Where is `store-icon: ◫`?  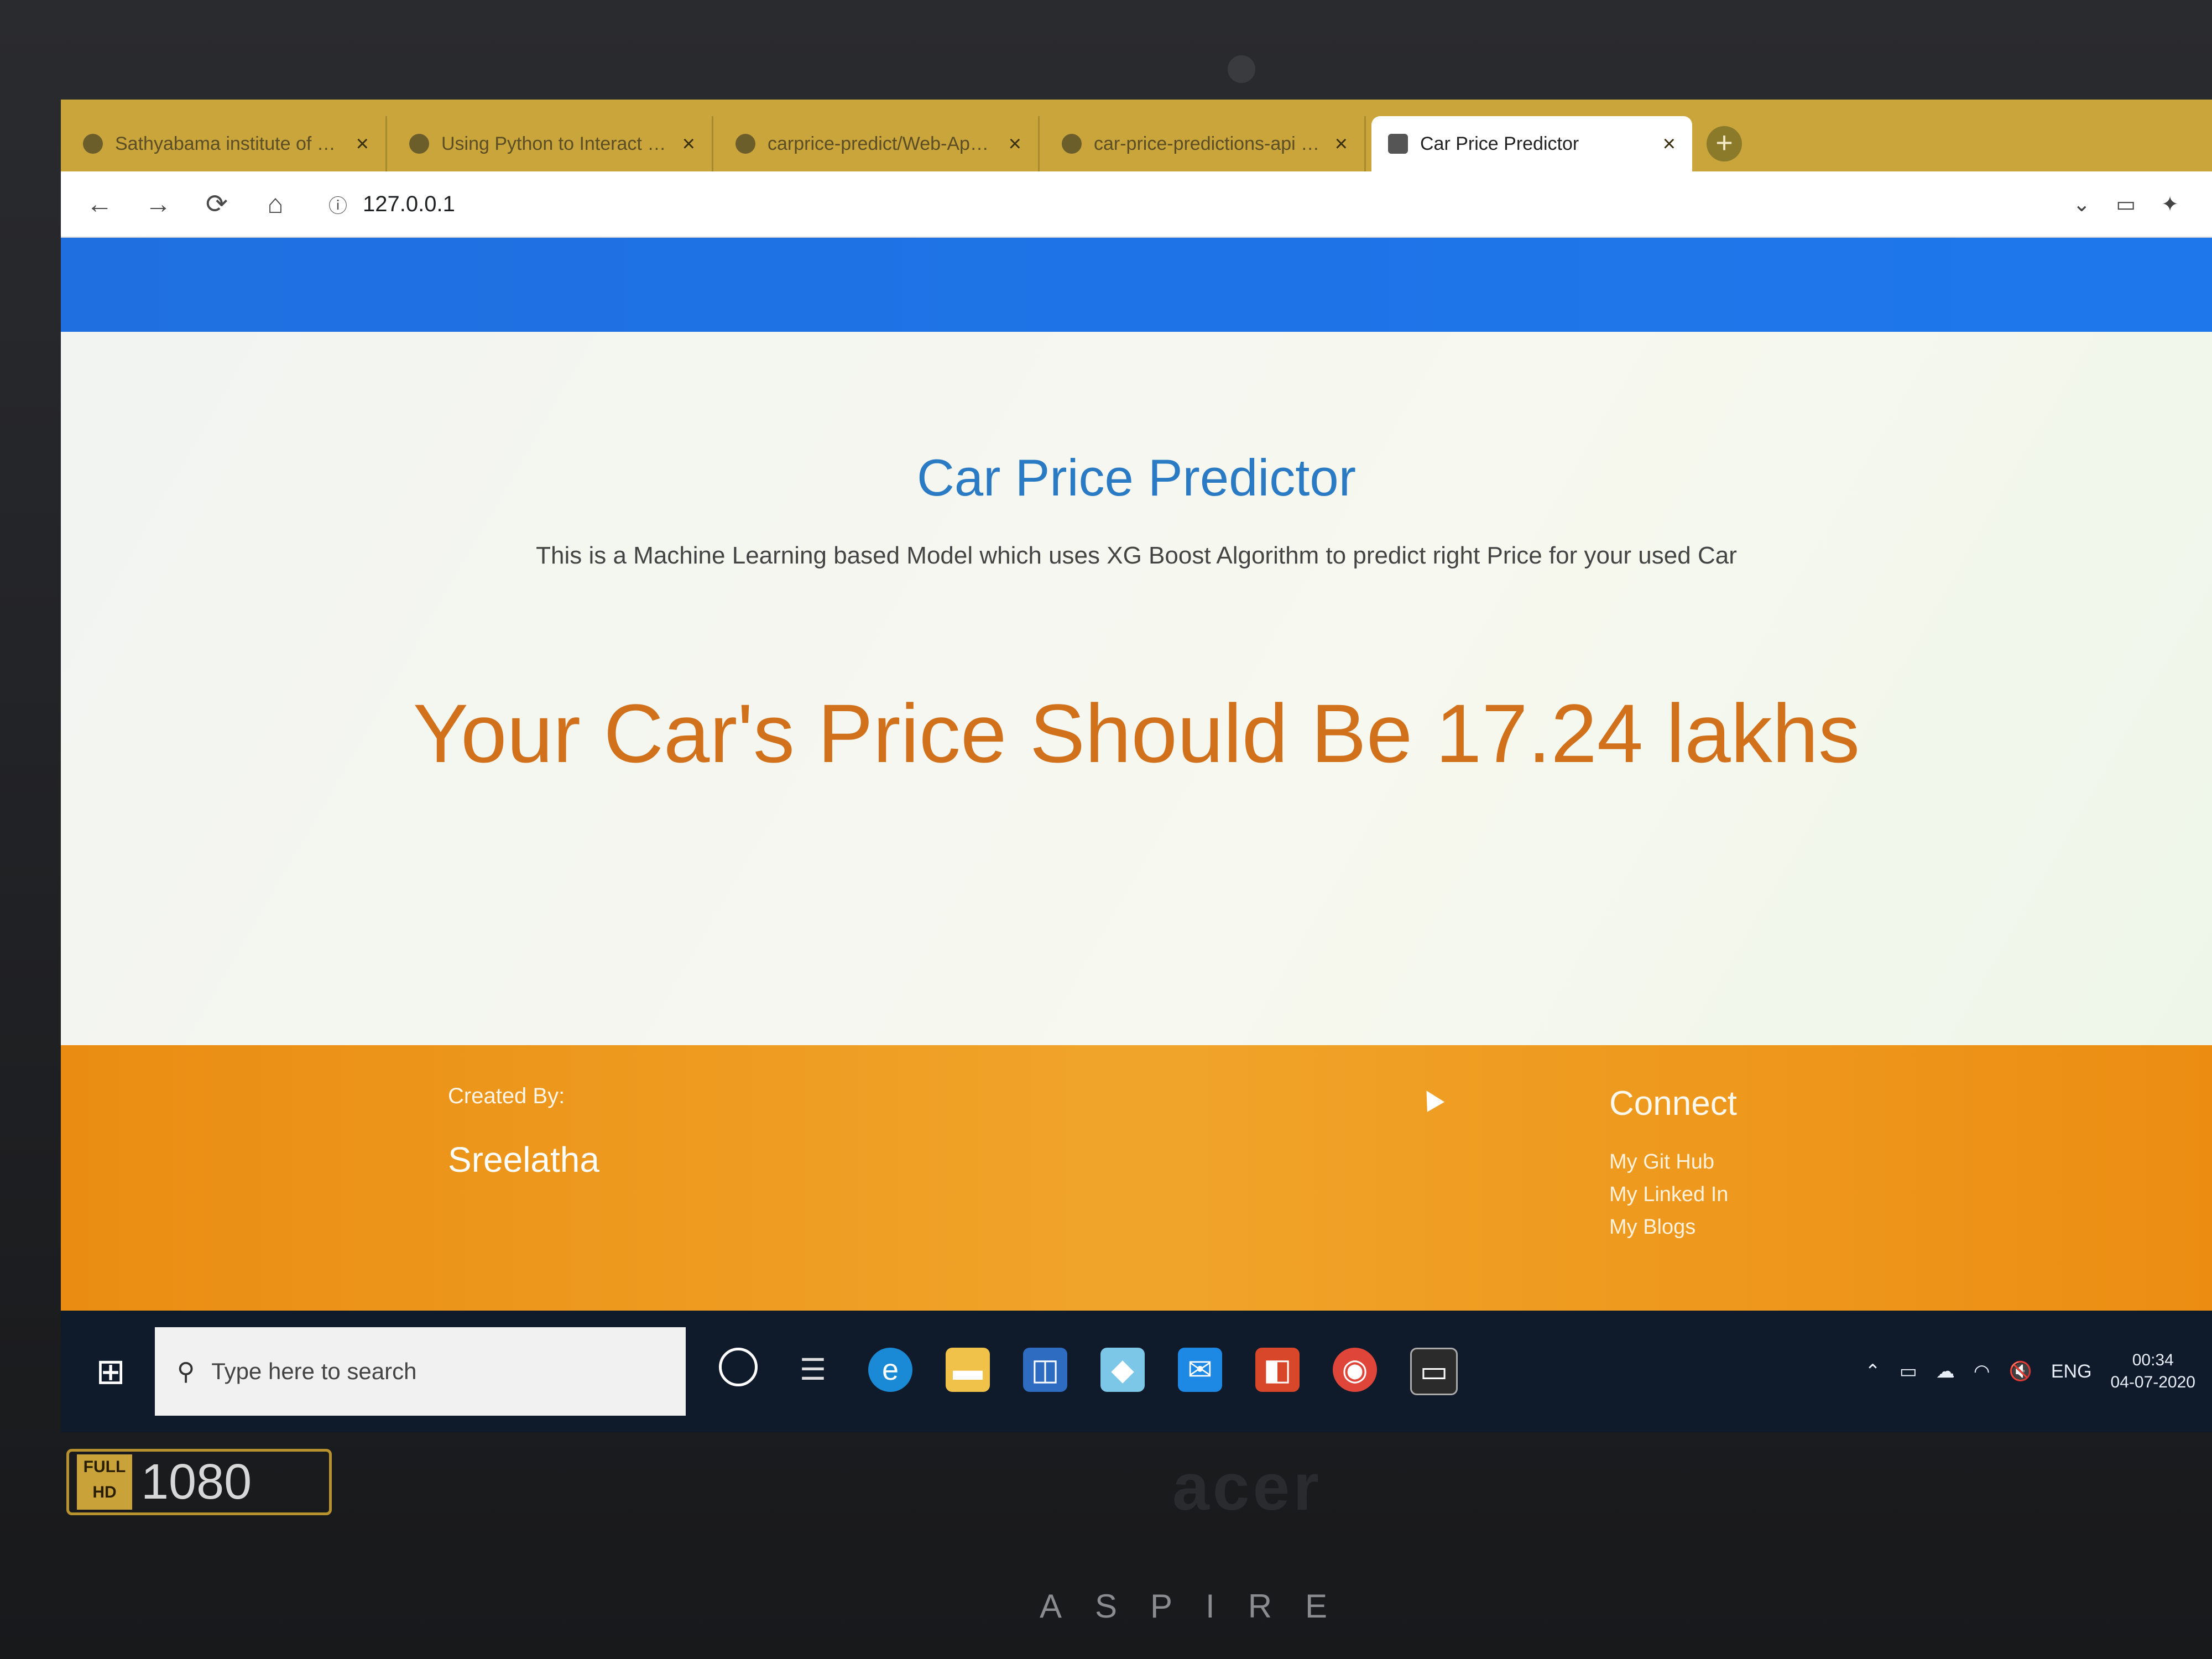 store-icon: ◫ is located at coordinates (1045, 1370).